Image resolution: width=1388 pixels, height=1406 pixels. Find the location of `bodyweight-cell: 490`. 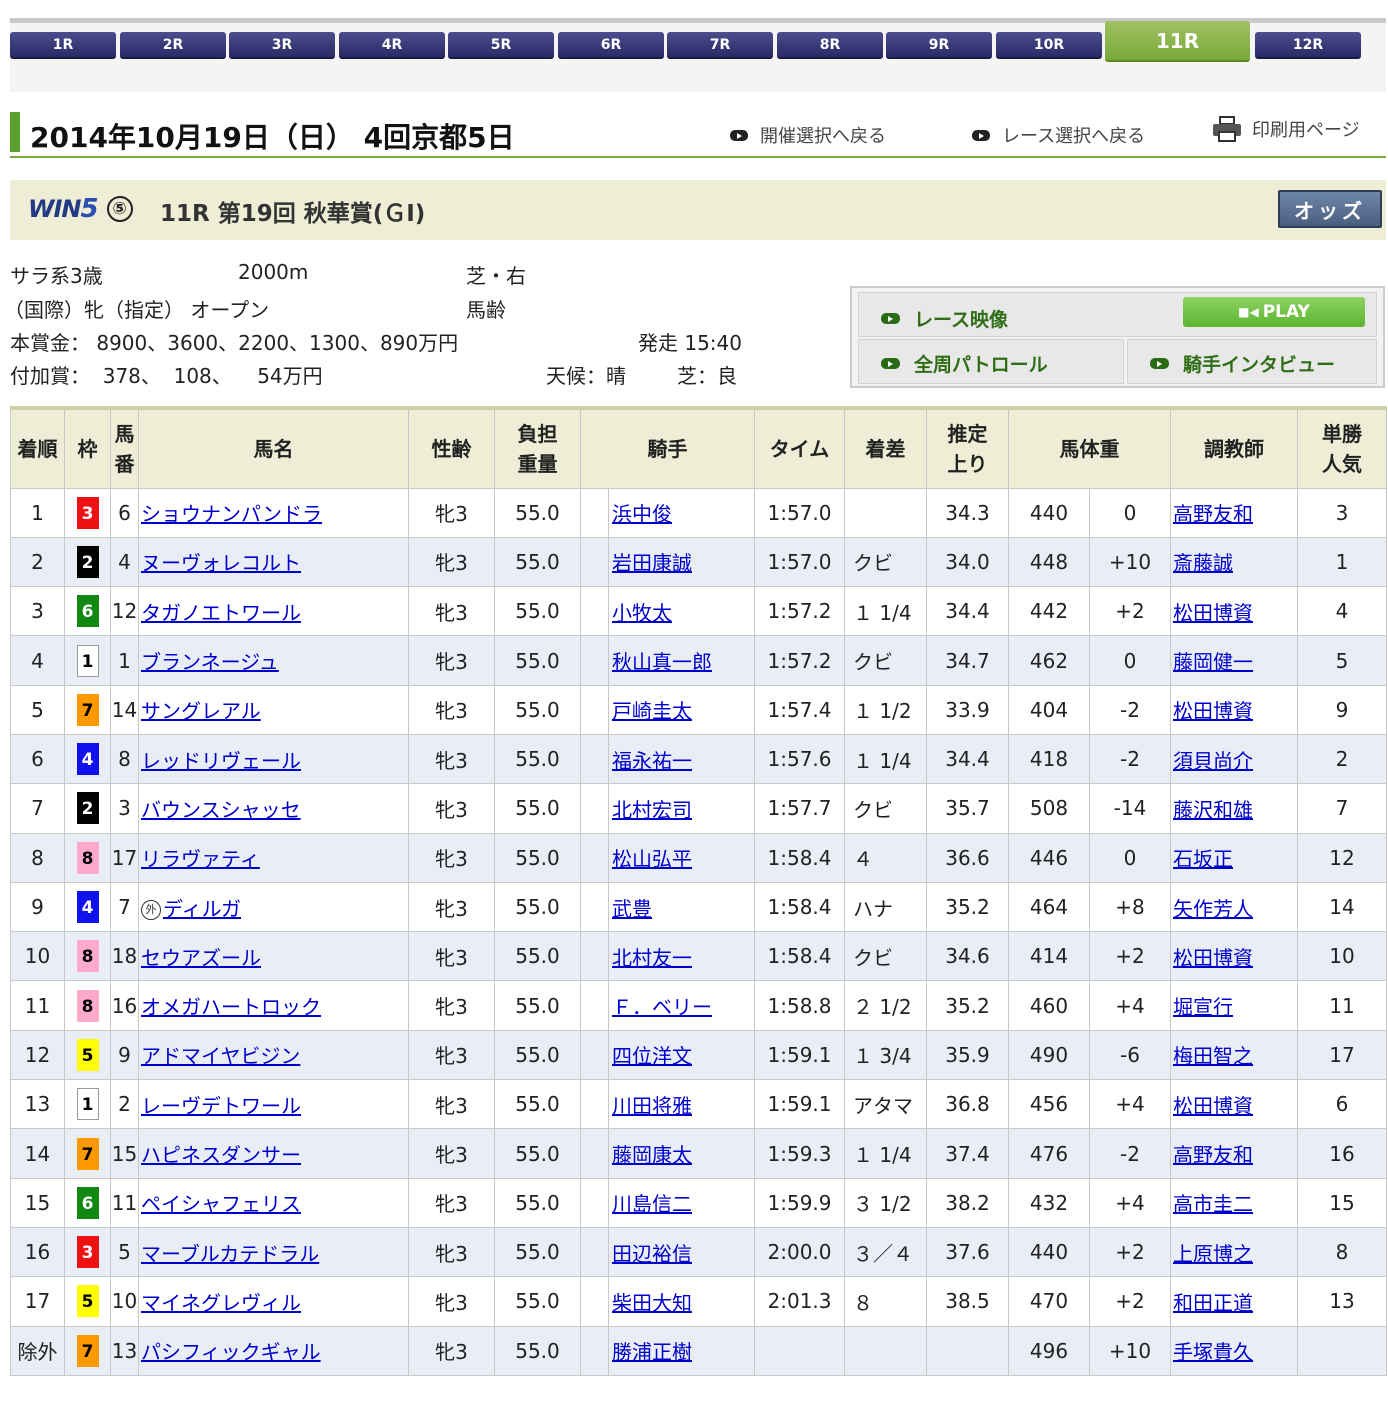

bodyweight-cell: 490 is located at coordinates (1049, 1055).